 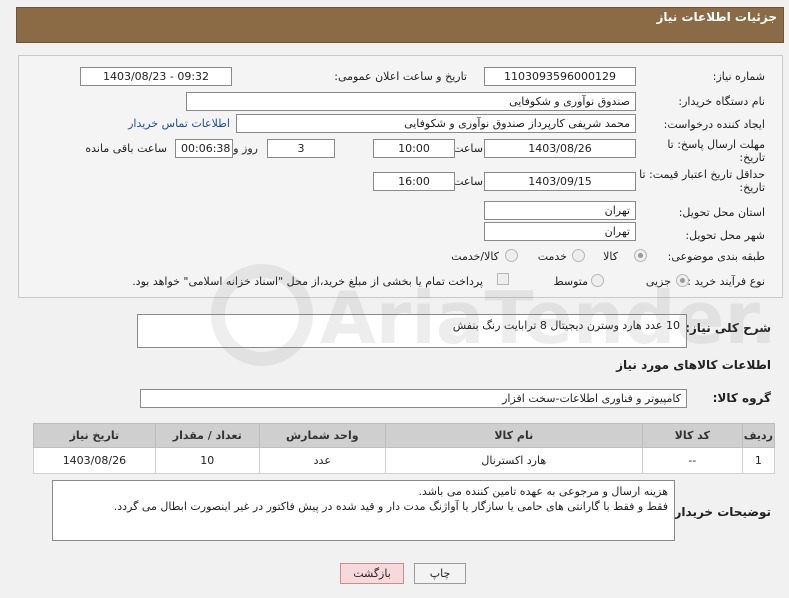 What do you see at coordinates (682, 280) in the screenshot?
I see `process-radio-minor` at bounding box center [682, 280].